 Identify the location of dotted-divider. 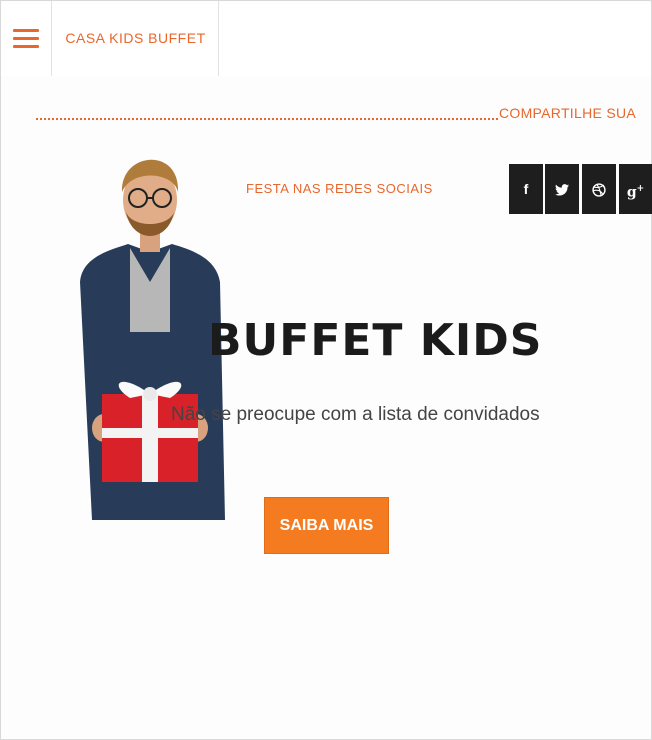
(267, 119).